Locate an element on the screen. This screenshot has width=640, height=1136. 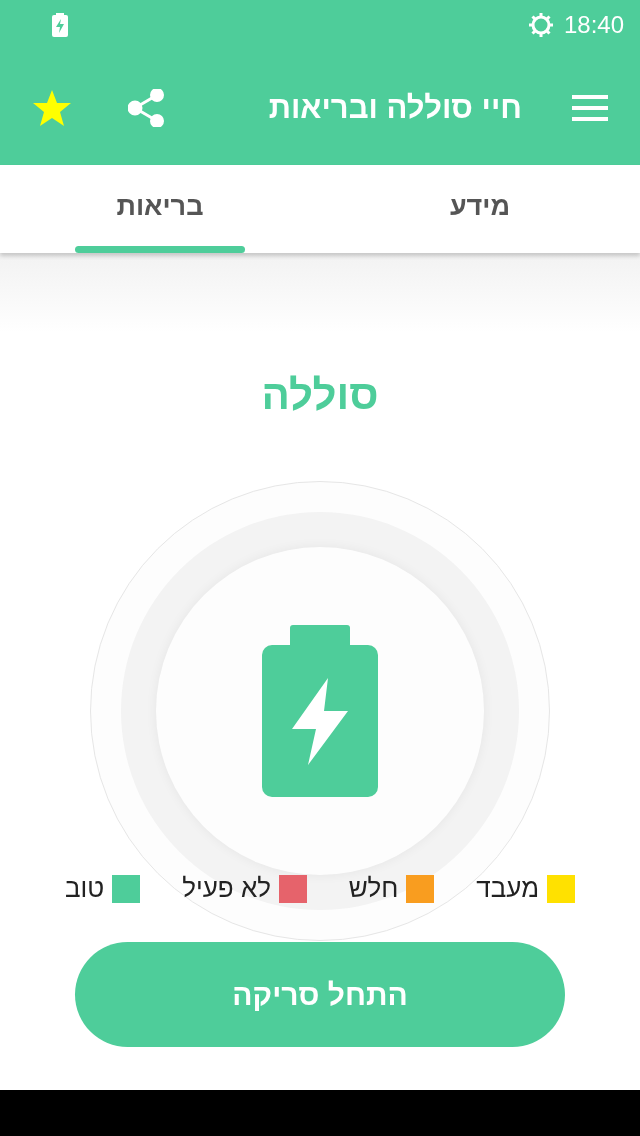
legend-label: מעבד is located at coordinates (507, 888).